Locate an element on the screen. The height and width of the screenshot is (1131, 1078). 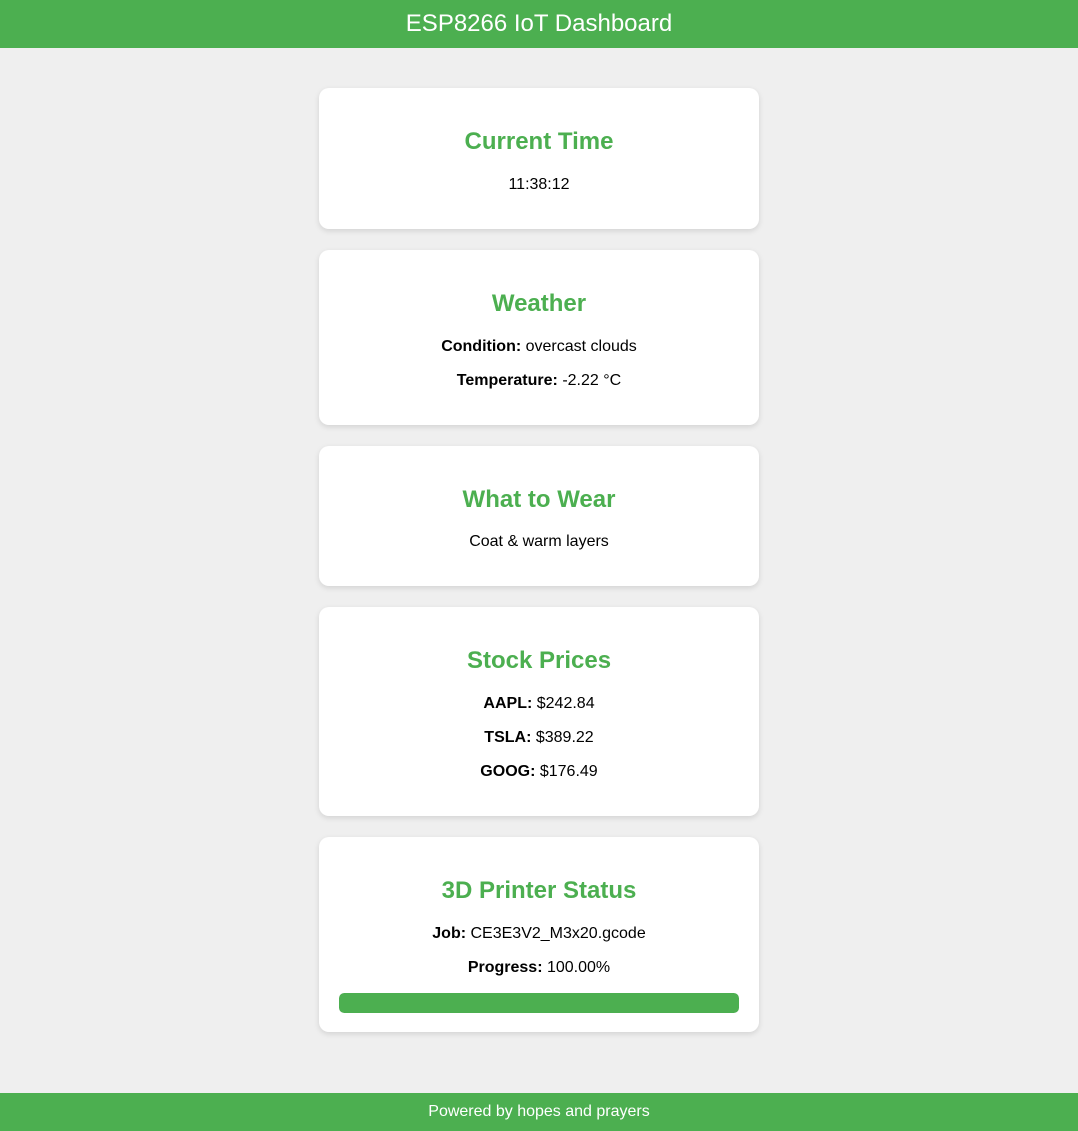
stock-prices-title: Stock Prices is located at coordinates (539, 660).